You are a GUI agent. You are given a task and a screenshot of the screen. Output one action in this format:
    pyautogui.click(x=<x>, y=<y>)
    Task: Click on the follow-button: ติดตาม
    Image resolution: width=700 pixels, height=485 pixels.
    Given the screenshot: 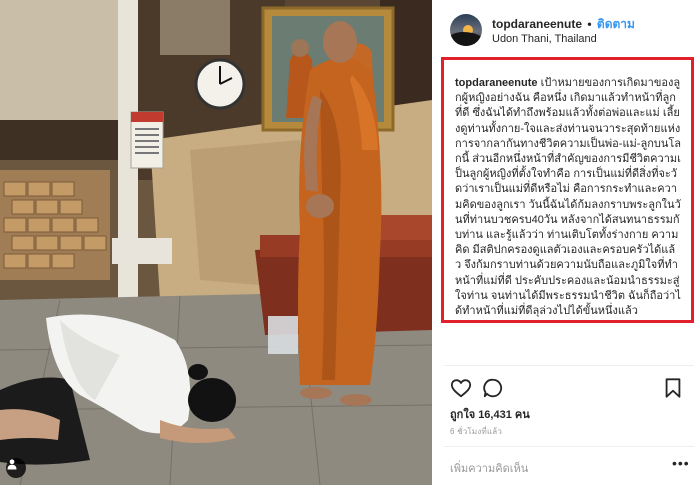 What is the action you would take?
    pyautogui.click(x=616, y=24)
    